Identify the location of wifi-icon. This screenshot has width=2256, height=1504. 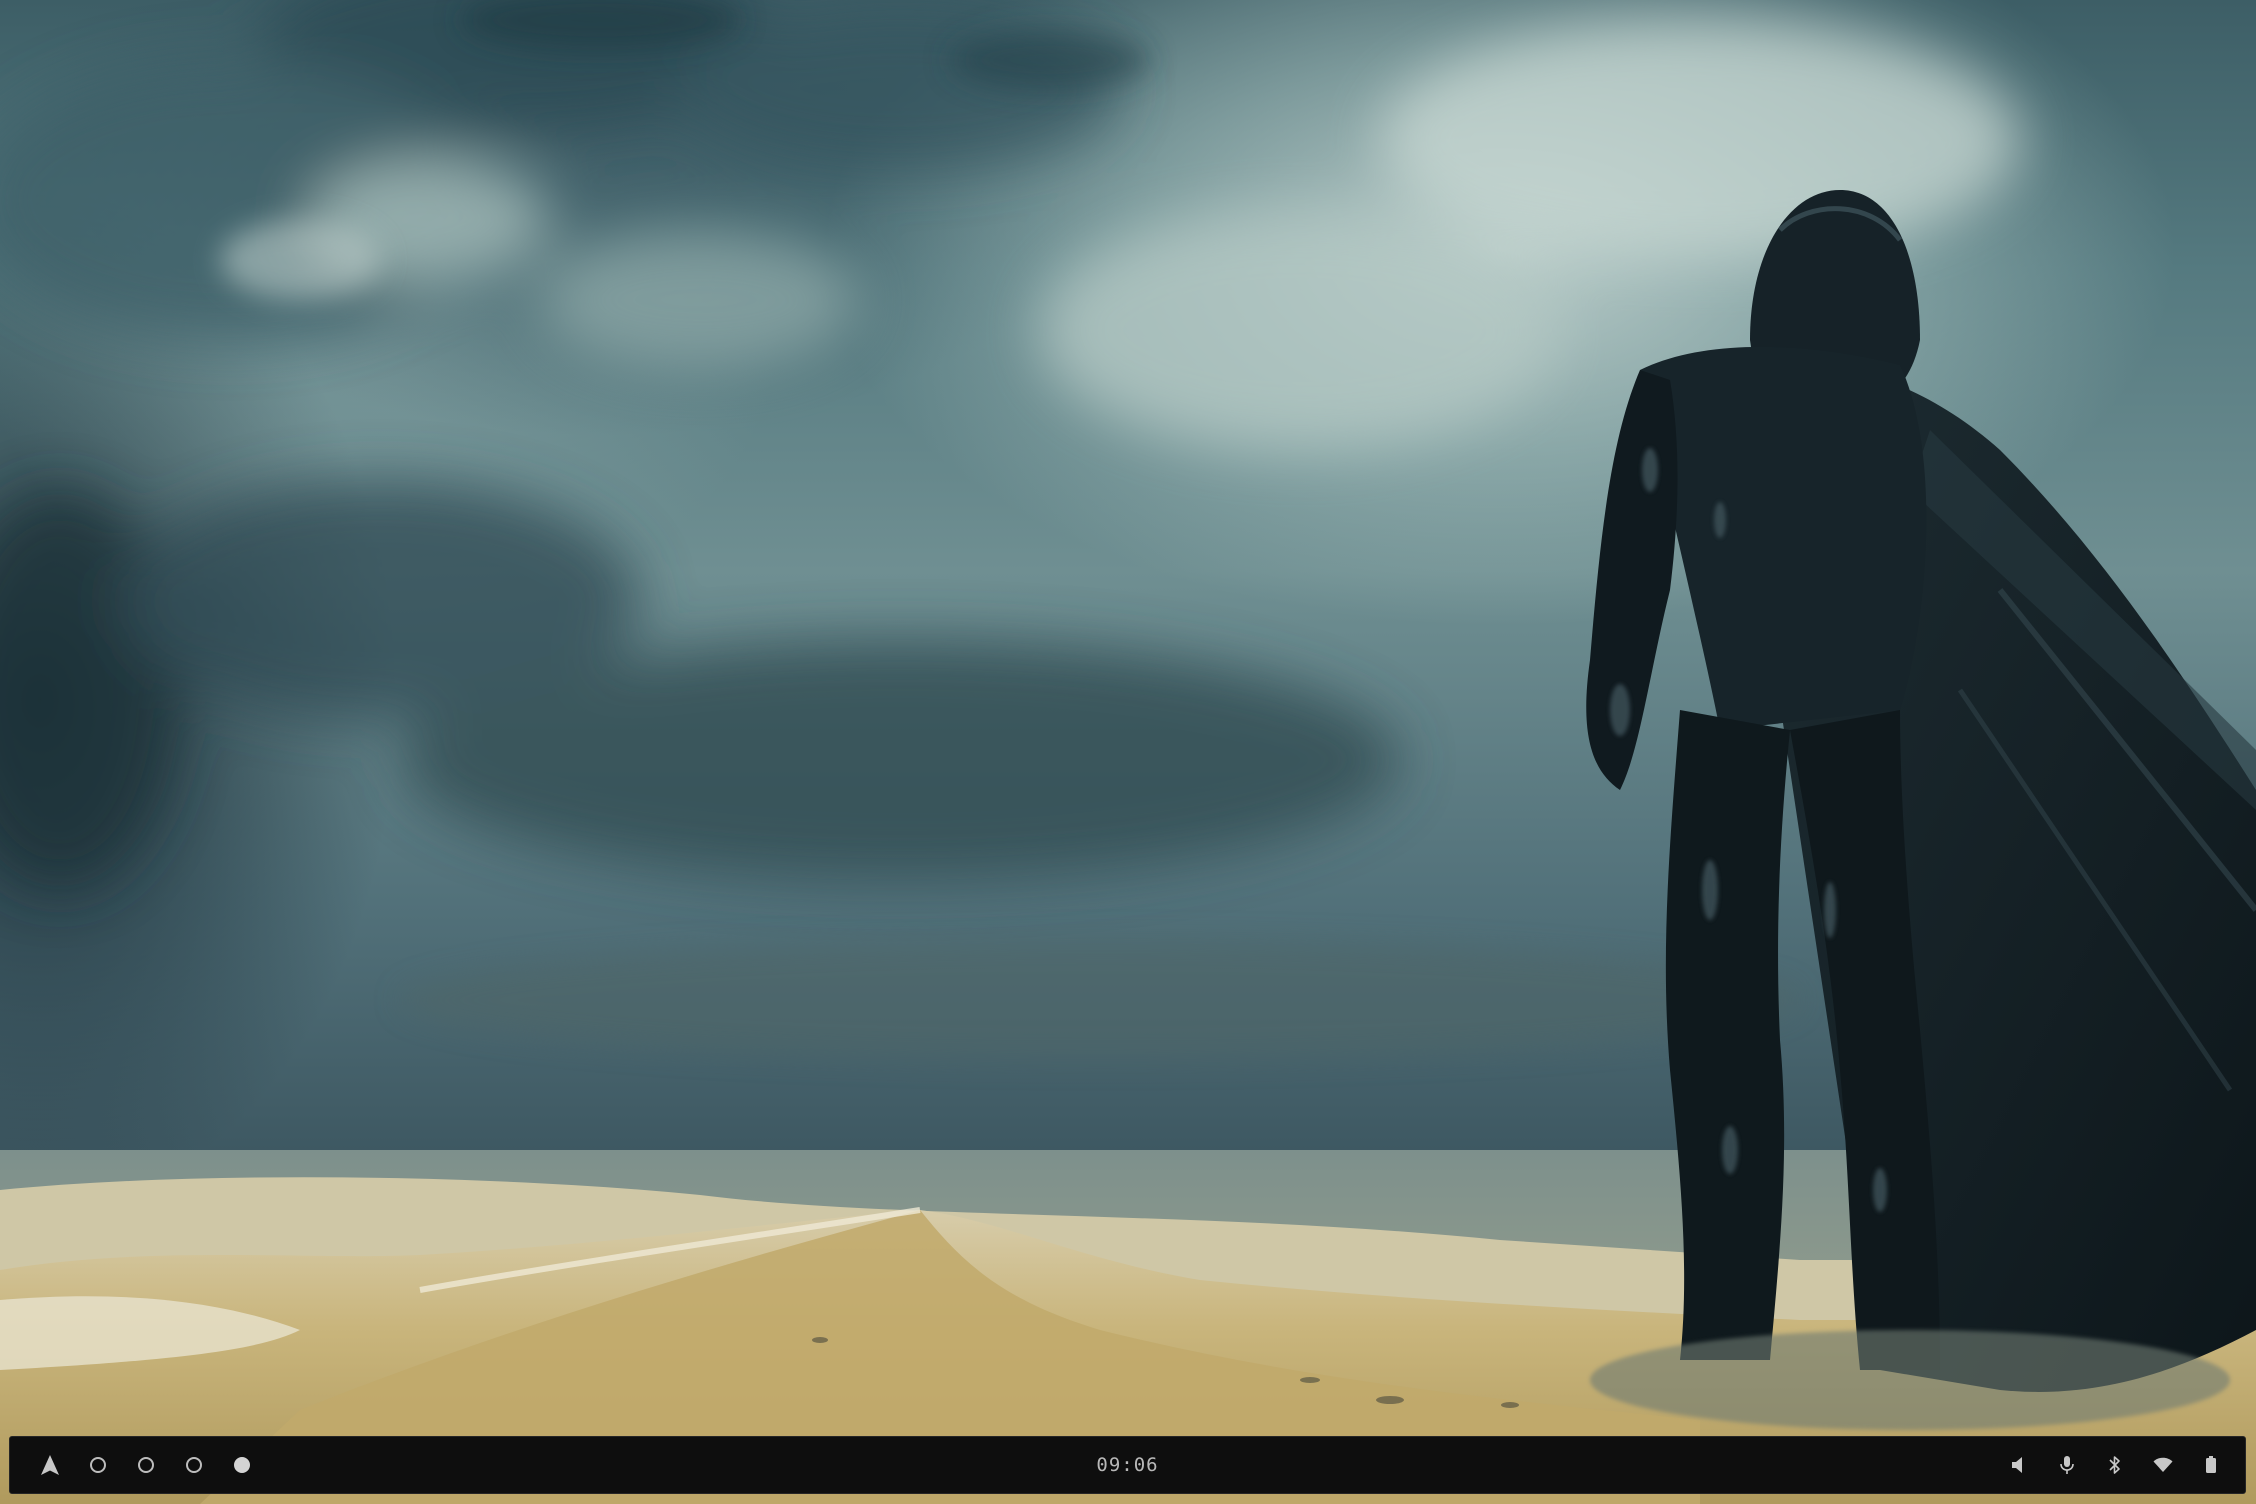
(2163, 1464).